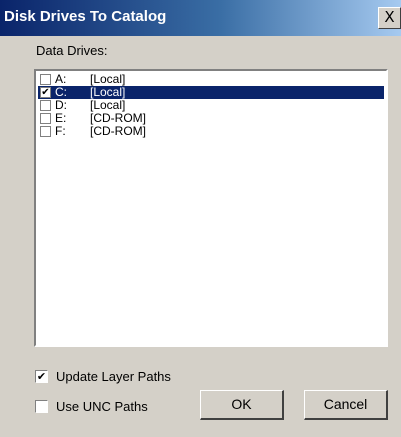 This screenshot has width=401, height=437. Describe the element at coordinates (200, 18) in the screenshot. I see `title-bar: Disk Drives To Catalog X` at that location.